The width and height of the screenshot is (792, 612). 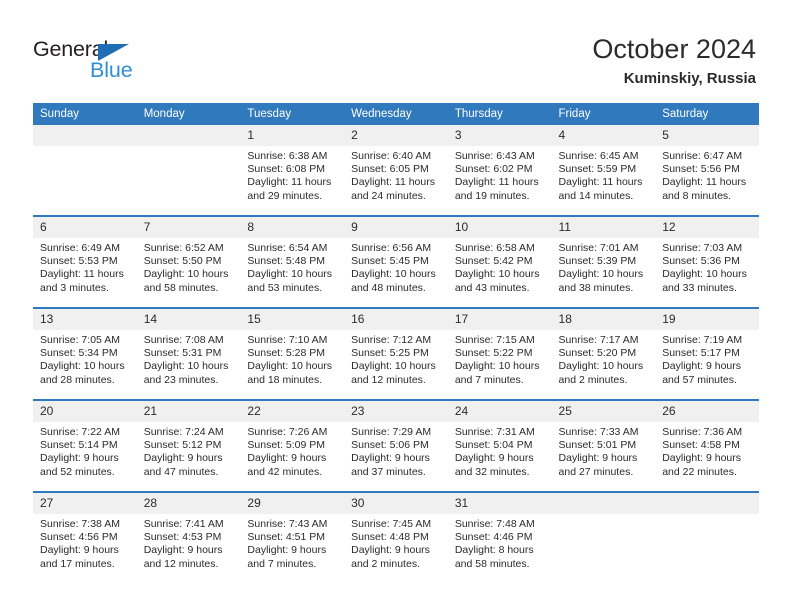 What do you see at coordinates (702, 432) in the screenshot?
I see `sunrise-text: Sunrise: 7:36 AM` at bounding box center [702, 432].